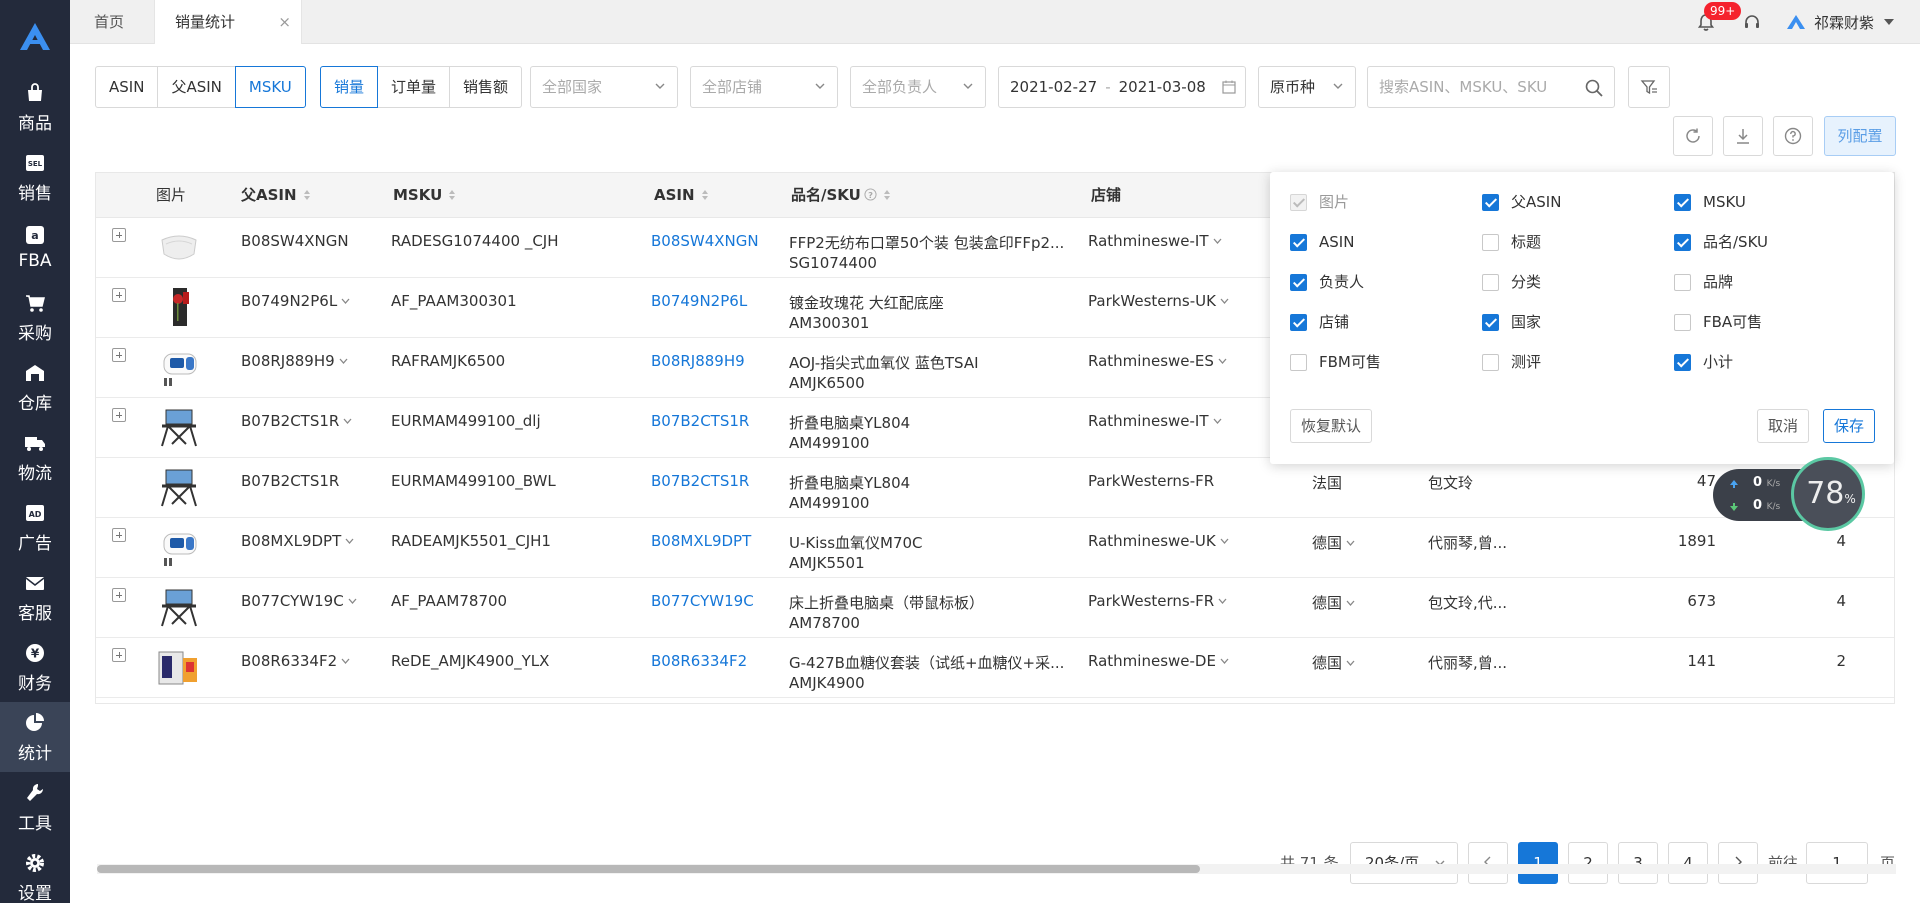  I want to click on parent-asin-cell: B08MXL9DPT, so click(297, 541).